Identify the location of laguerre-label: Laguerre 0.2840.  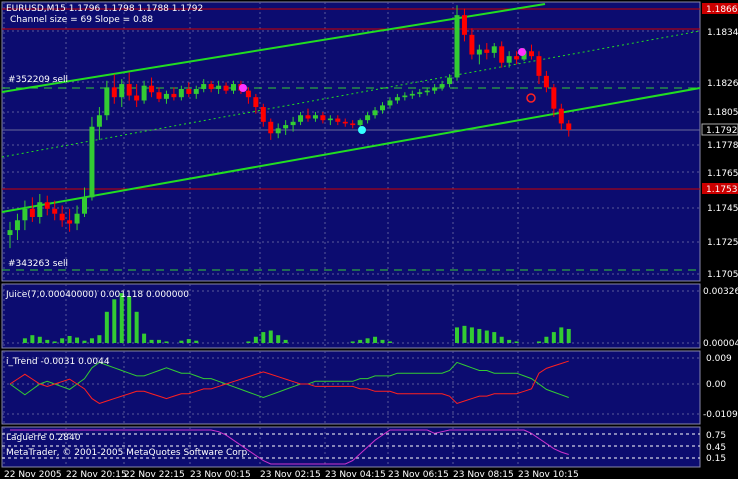
(43, 438).